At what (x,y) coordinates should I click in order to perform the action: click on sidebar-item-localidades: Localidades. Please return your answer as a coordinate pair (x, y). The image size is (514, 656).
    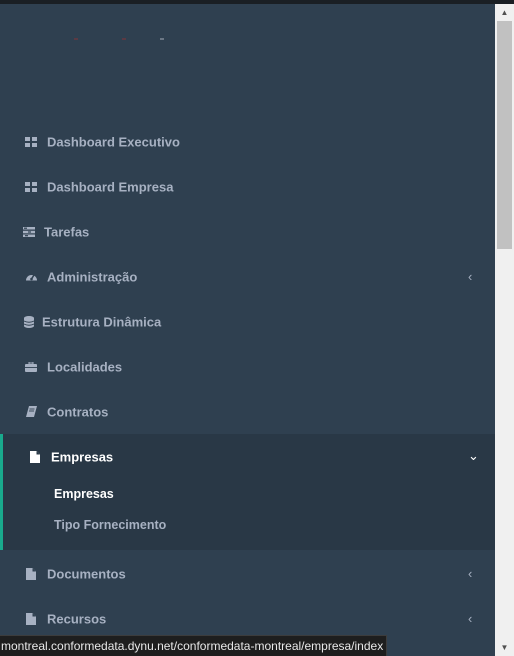
    Looking at the image, I should click on (247, 366).